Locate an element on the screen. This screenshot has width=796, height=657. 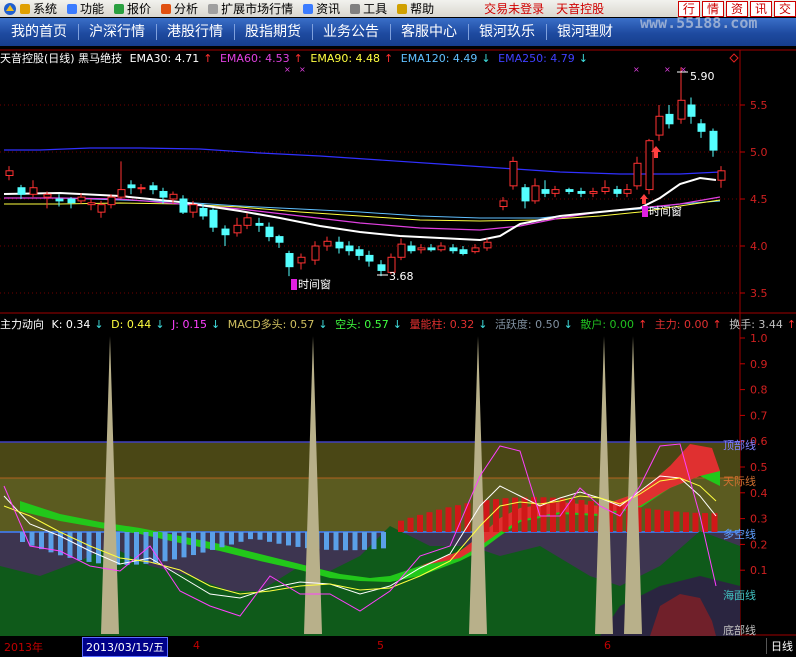
nav-hk-quotes: 港股行情 is located at coordinates (195, 32).